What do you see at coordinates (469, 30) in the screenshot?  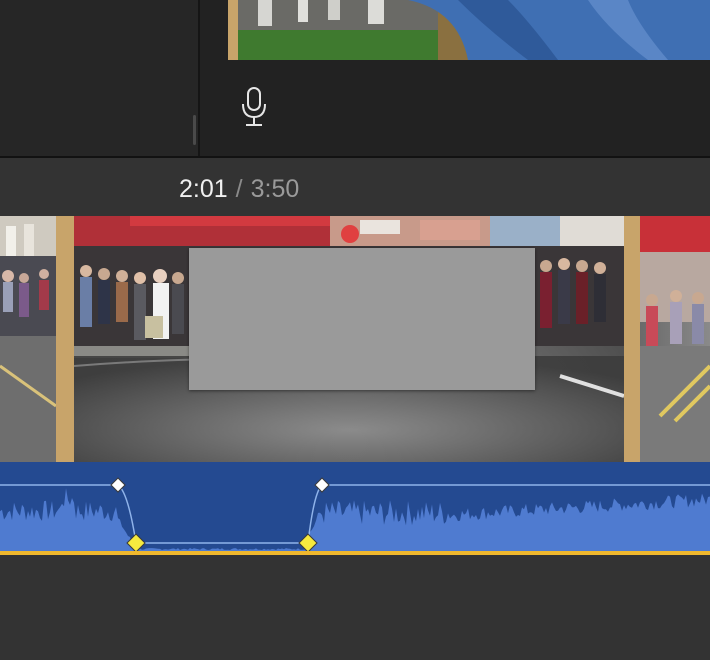 I see `viewer-video-frame` at bounding box center [469, 30].